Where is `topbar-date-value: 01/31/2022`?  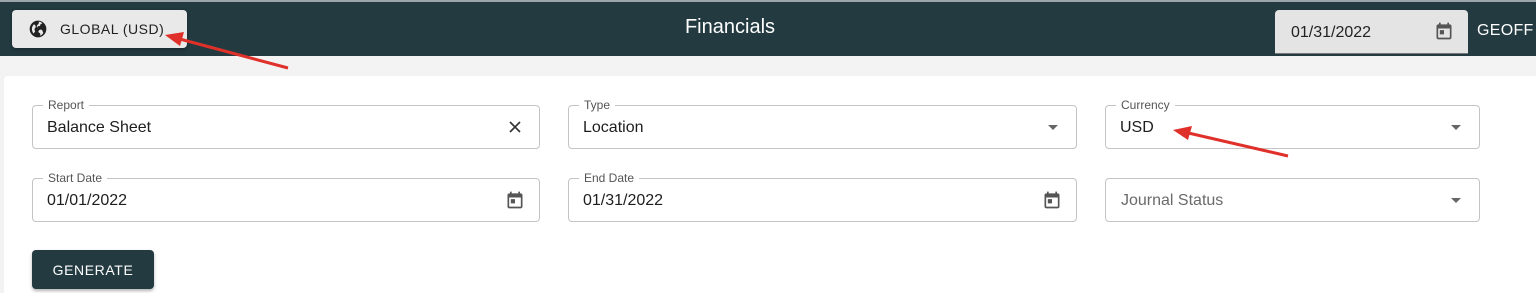
topbar-date-value: 01/31/2022 is located at coordinates (1331, 32).